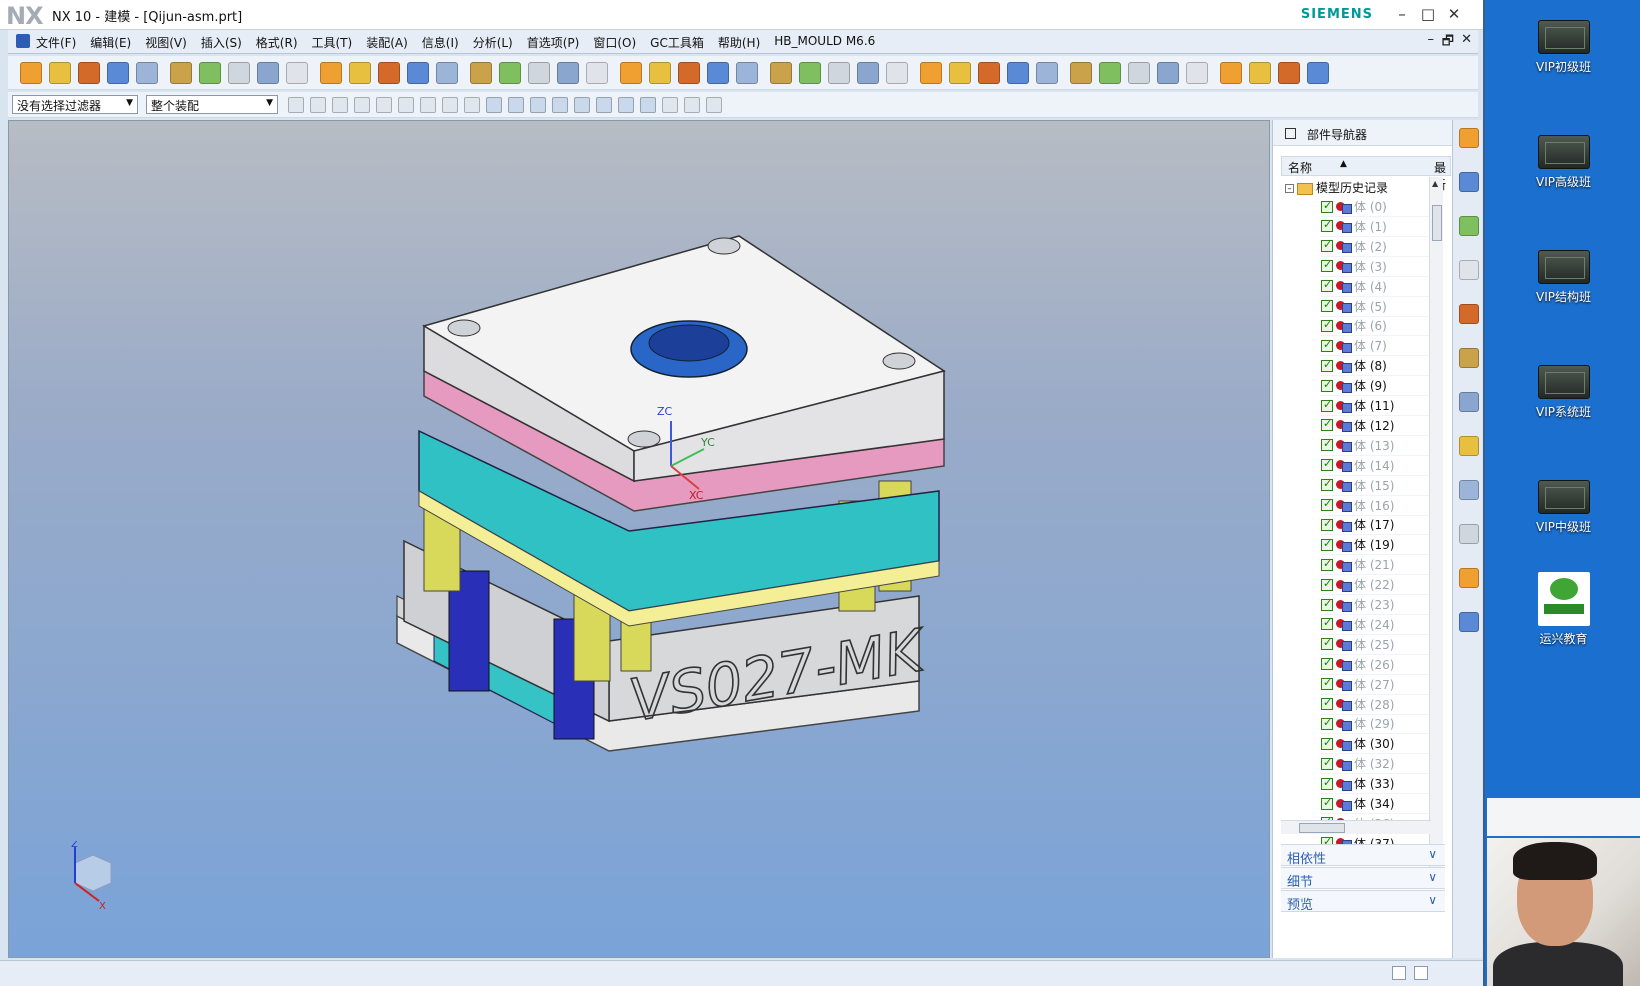  Describe the element at coordinates (1380, 227) in the screenshot. I see `tree-row: 体 (1)` at that location.